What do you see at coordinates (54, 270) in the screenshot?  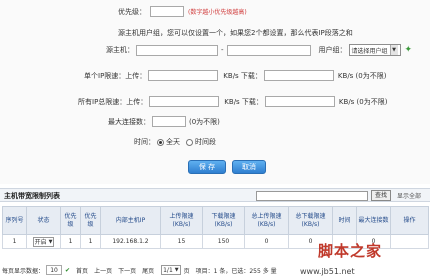 I see `per-page-input: 10` at bounding box center [54, 270].